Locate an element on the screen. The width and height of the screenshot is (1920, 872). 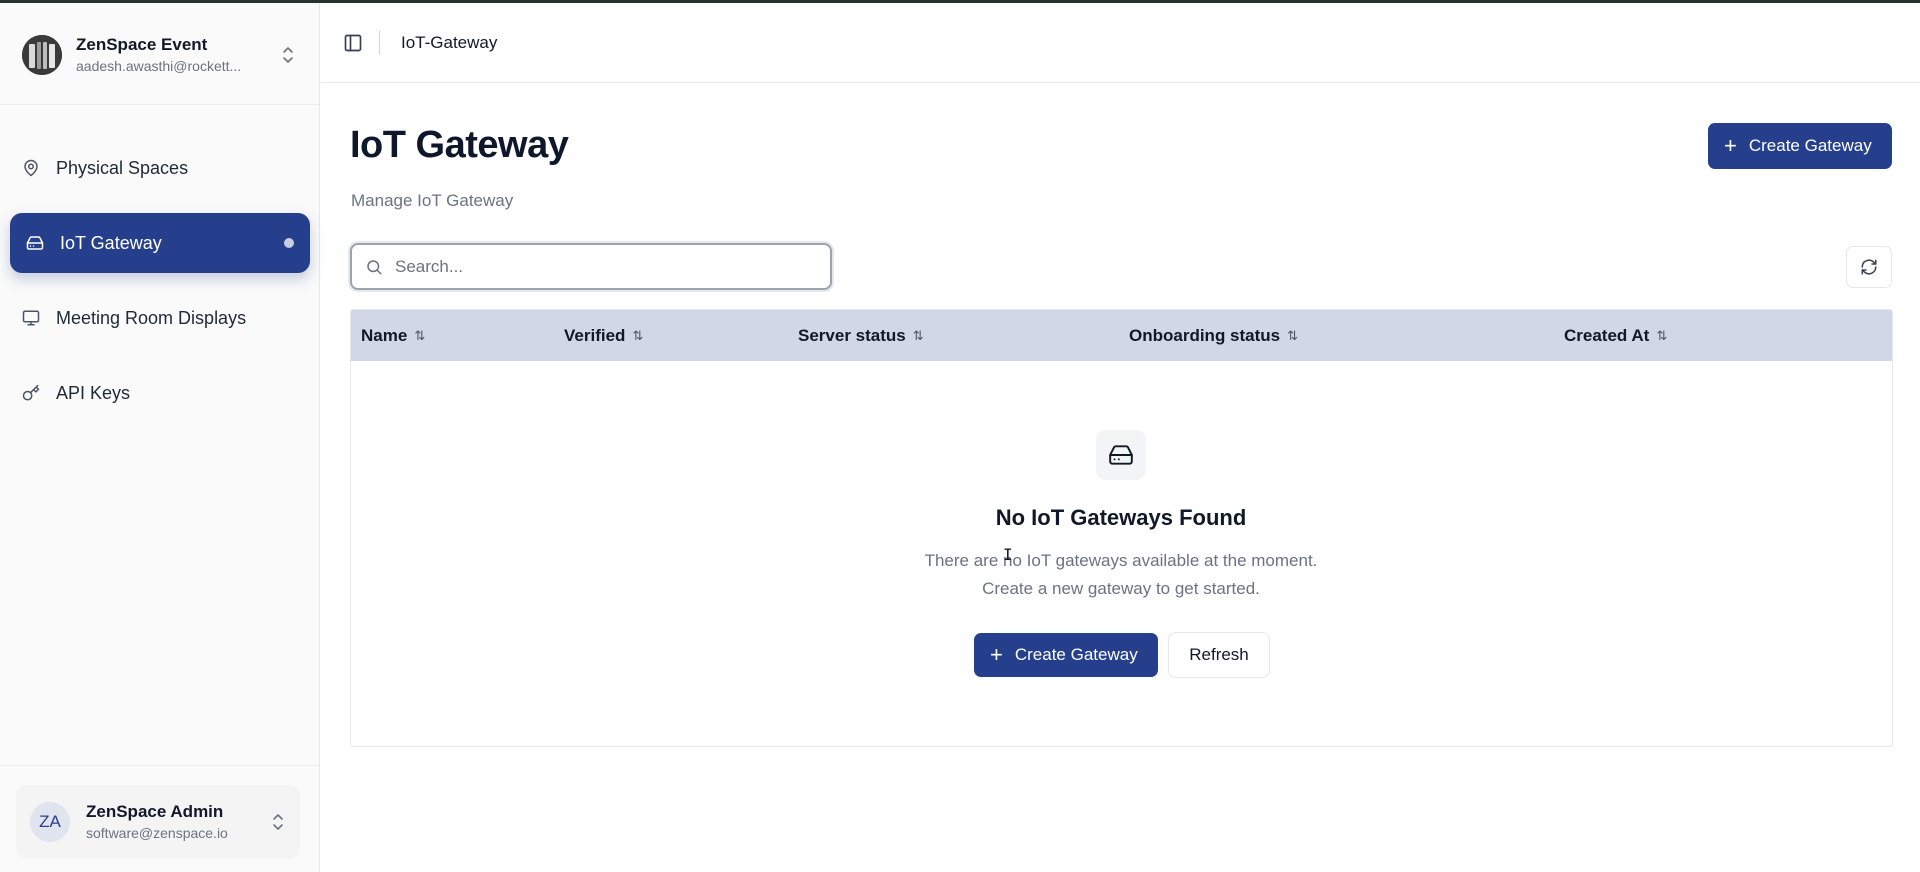
sidebar-item-physical-spaces: Physical Spaces is located at coordinates (160, 168).